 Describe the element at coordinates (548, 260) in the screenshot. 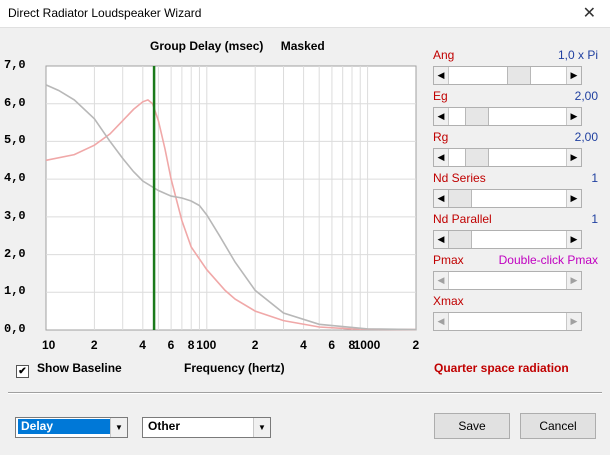

I see `param-value: Double-click Pmax` at that location.